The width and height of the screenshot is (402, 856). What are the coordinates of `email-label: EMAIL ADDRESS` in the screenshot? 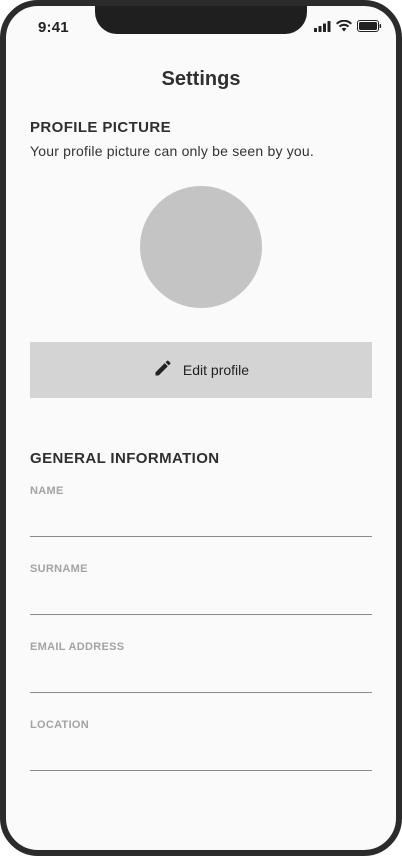 It's located at (77, 647).